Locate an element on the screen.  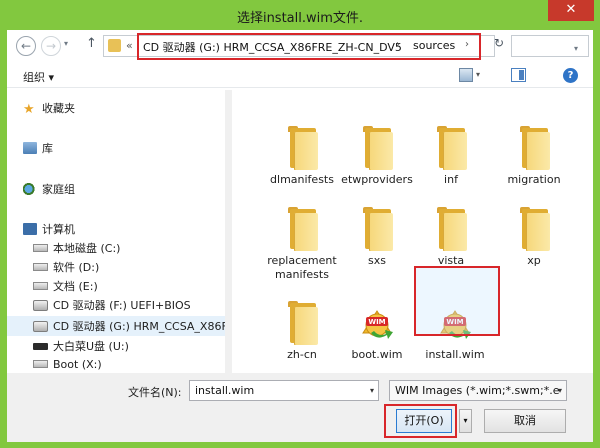
nav-label: CD 驱动器 (F:) UEFI+BIOS is located at coordinates (122, 305).